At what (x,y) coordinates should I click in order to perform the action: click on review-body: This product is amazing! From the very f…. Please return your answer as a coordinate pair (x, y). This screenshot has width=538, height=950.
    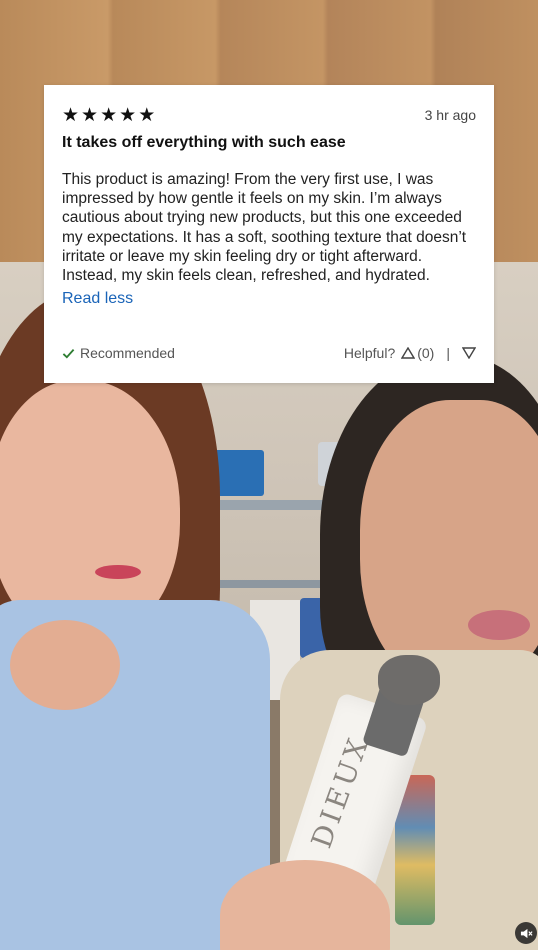
    Looking at the image, I should click on (264, 228).